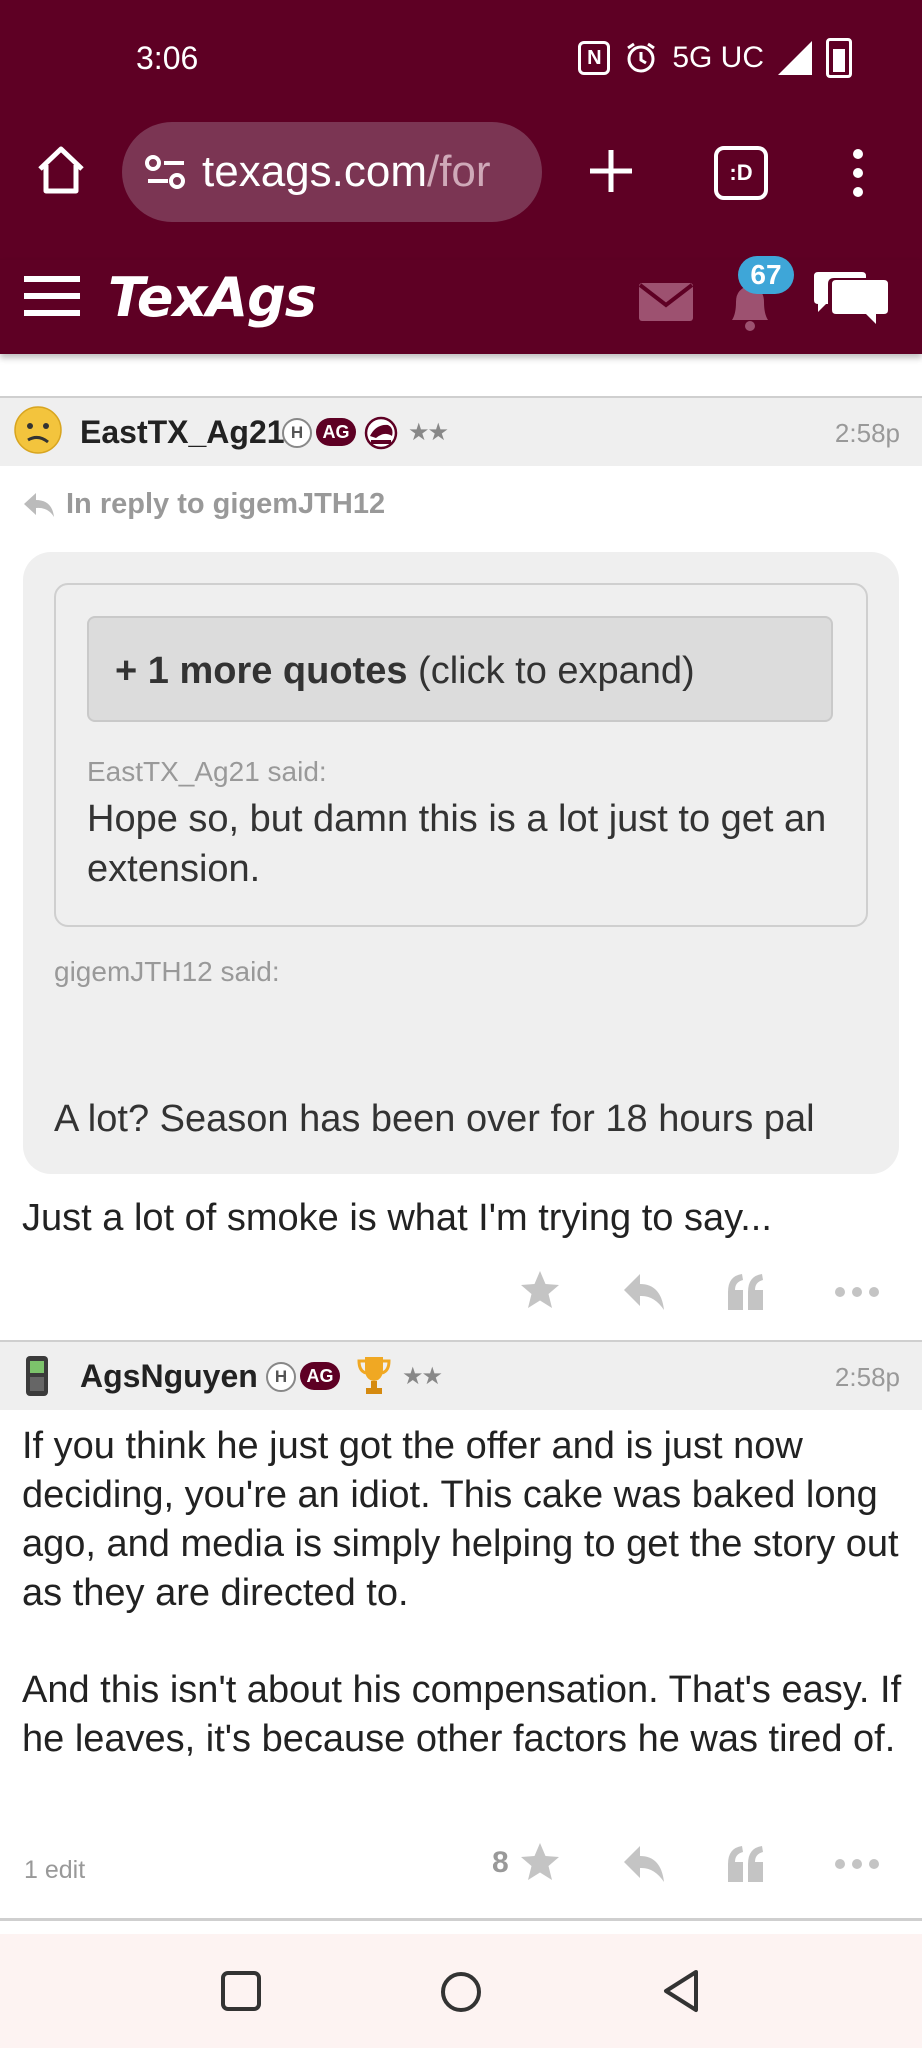  What do you see at coordinates (858, 173) in the screenshot?
I see `more-menu-icon` at bounding box center [858, 173].